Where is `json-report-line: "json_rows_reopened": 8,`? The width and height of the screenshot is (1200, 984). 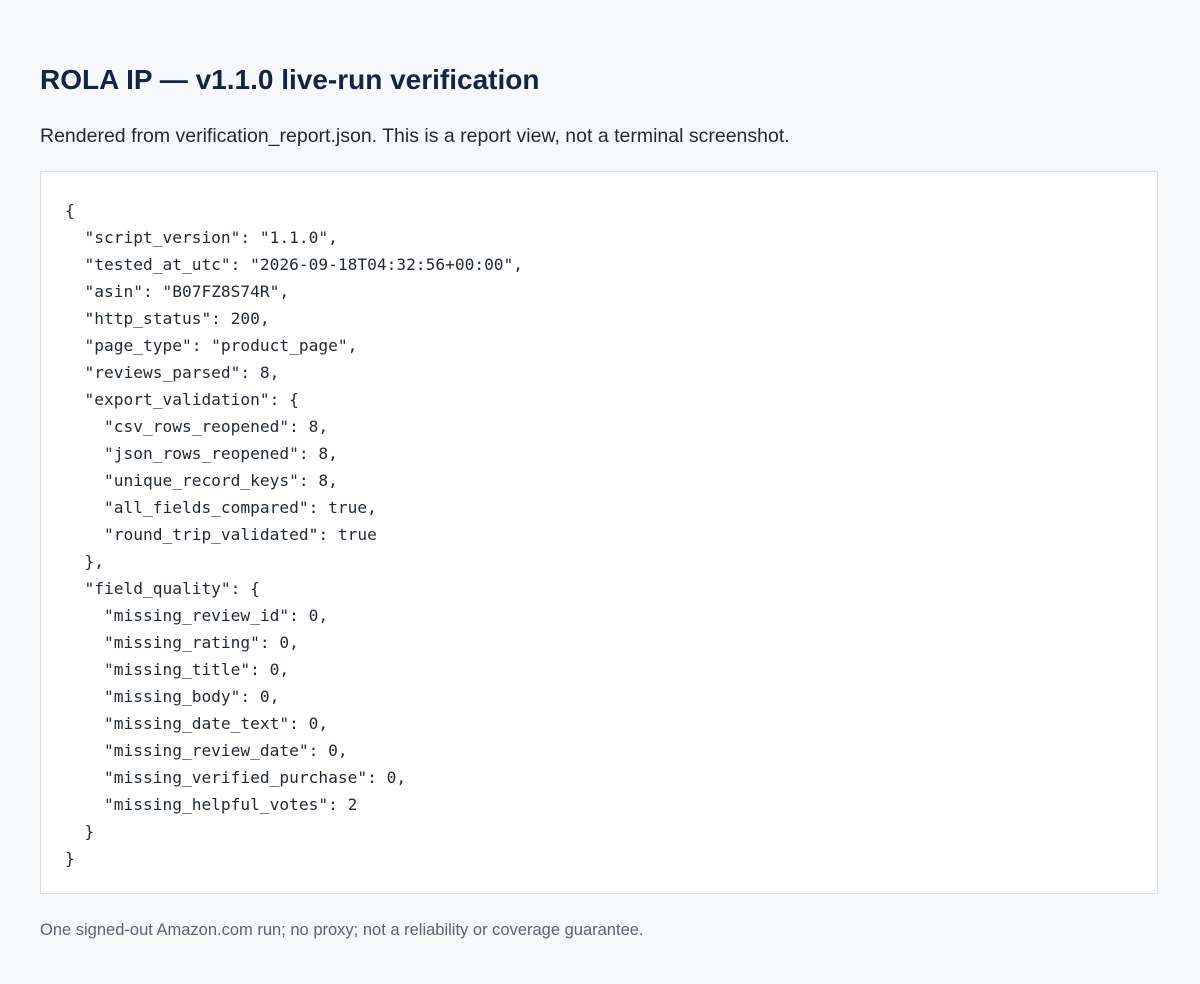
json-report-line: "json_rows_reopened": 8, is located at coordinates (201, 453).